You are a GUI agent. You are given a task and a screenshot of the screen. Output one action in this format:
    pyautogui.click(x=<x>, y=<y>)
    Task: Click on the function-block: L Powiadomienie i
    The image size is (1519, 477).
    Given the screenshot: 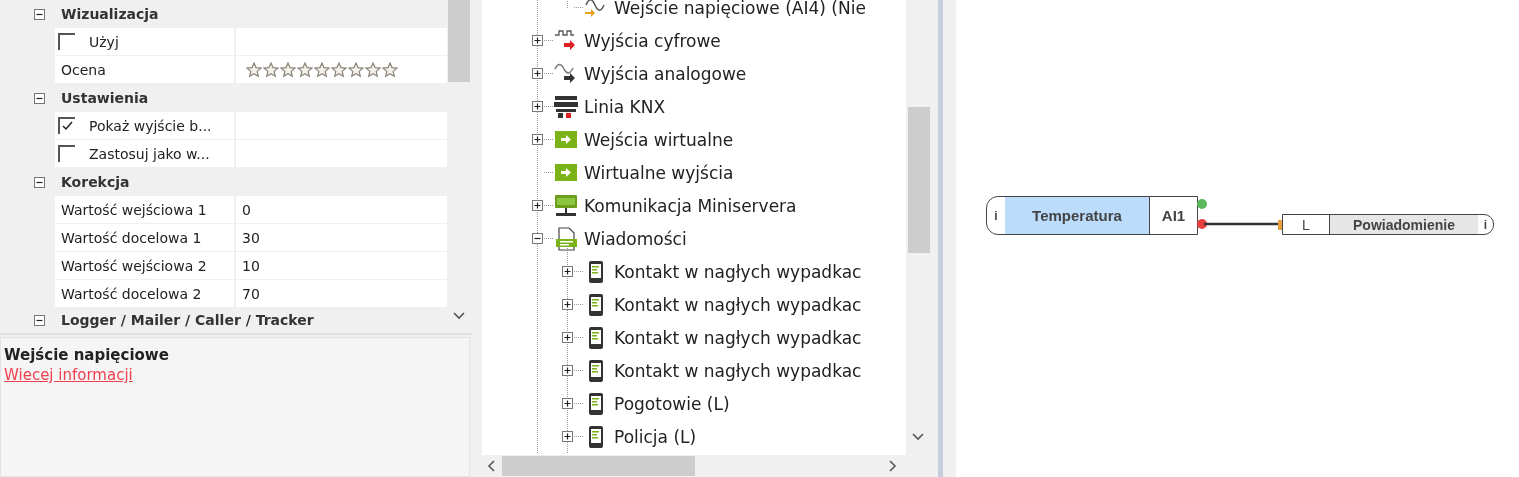 What is the action you would take?
    pyautogui.click(x=1388, y=224)
    